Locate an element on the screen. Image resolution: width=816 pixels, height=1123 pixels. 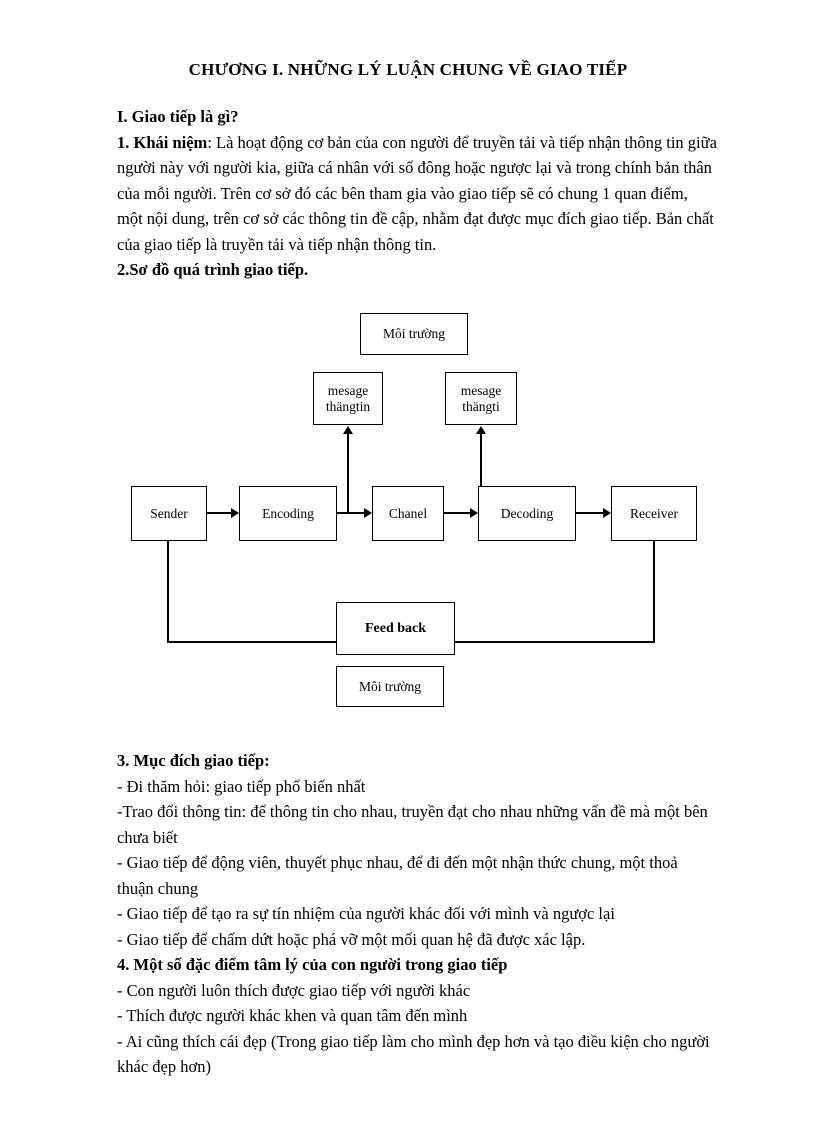
node-sender: Sender is located at coordinates (169, 513).